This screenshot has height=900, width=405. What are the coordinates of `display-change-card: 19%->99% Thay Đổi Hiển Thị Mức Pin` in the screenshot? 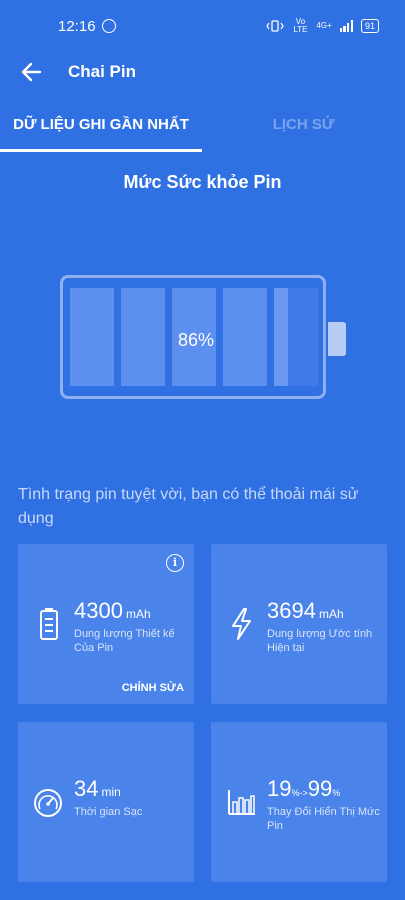 It's located at (299, 802).